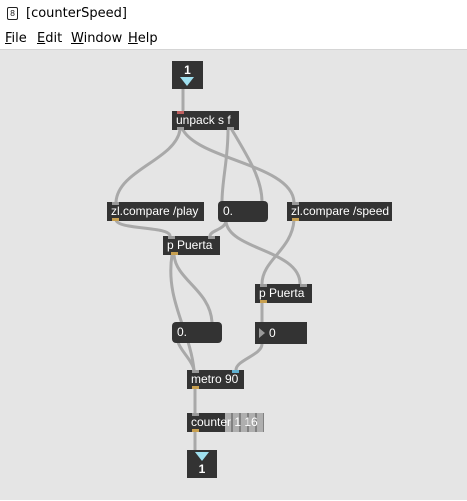 This screenshot has height=501, width=467. I want to click on outlet-arrow-icon, so click(202, 456).